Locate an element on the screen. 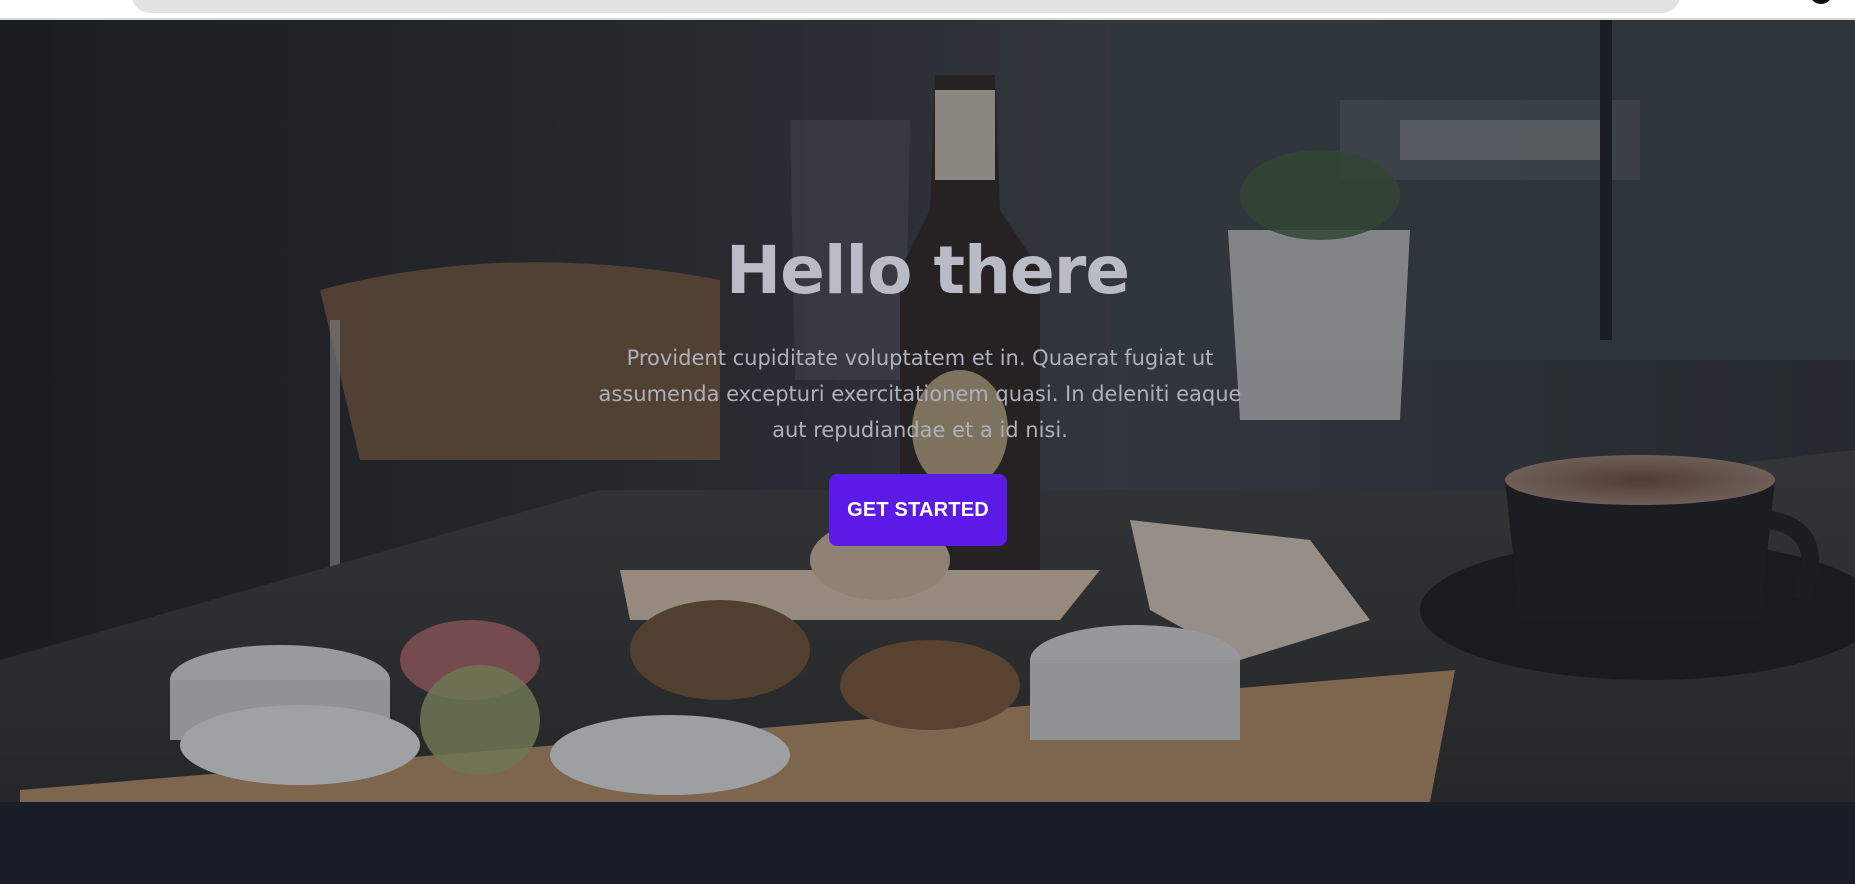 The width and height of the screenshot is (1855, 884). footer-band is located at coordinates (927, 843).